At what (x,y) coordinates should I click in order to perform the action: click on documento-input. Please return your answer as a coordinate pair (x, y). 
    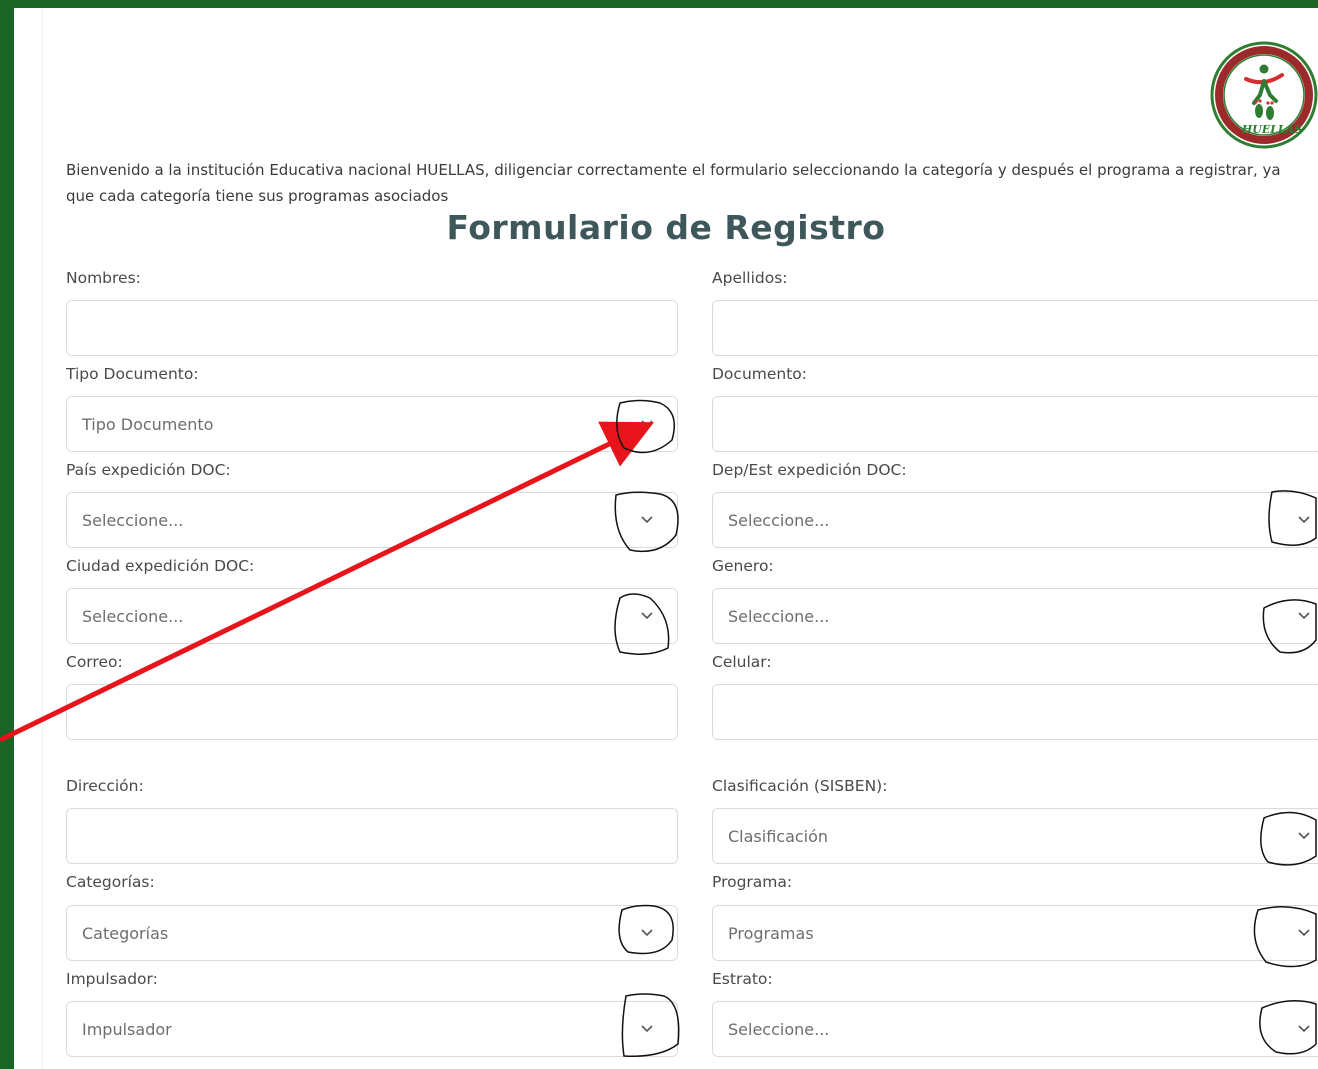
    Looking at the image, I should click on (1015, 424).